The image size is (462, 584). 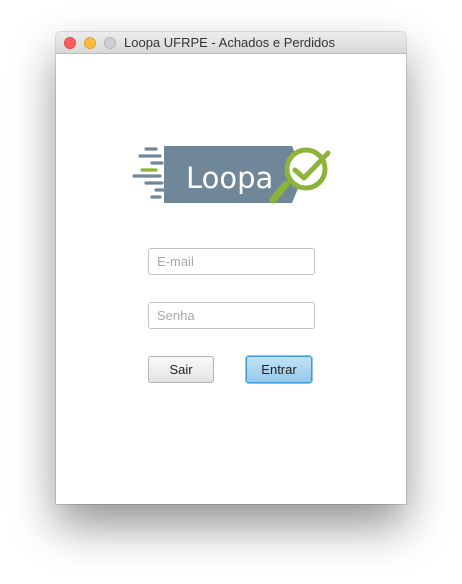 I want to click on window-title: Loopa UFRPE - Achados e Perdidos, so click(x=230, y=42).